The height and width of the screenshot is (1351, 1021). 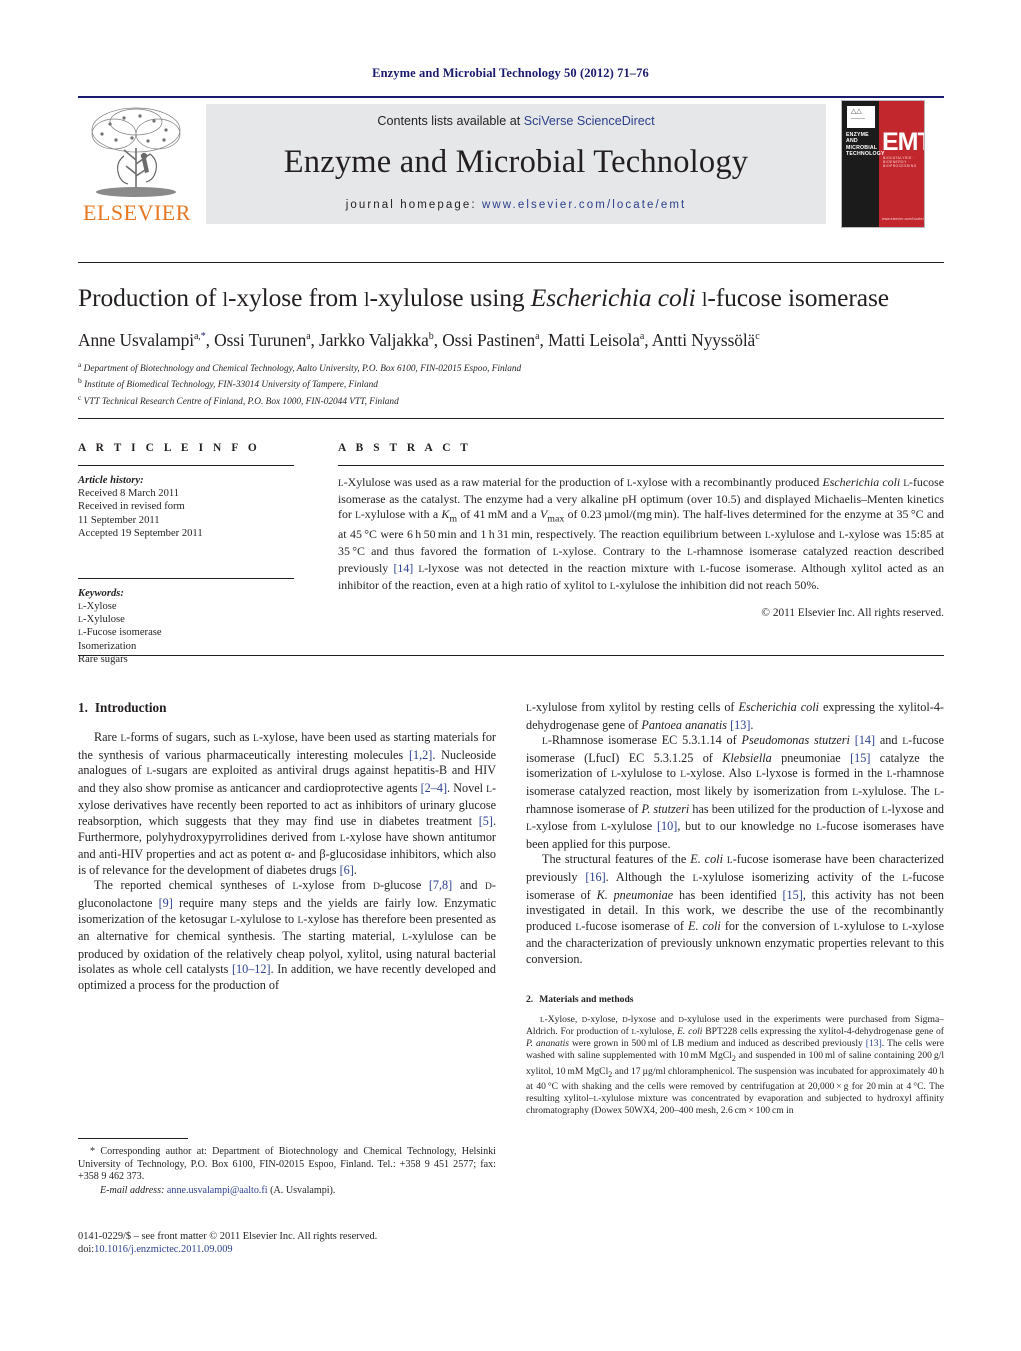 I want to click on article-history-label: Article history:, so click(x=111, y=480).